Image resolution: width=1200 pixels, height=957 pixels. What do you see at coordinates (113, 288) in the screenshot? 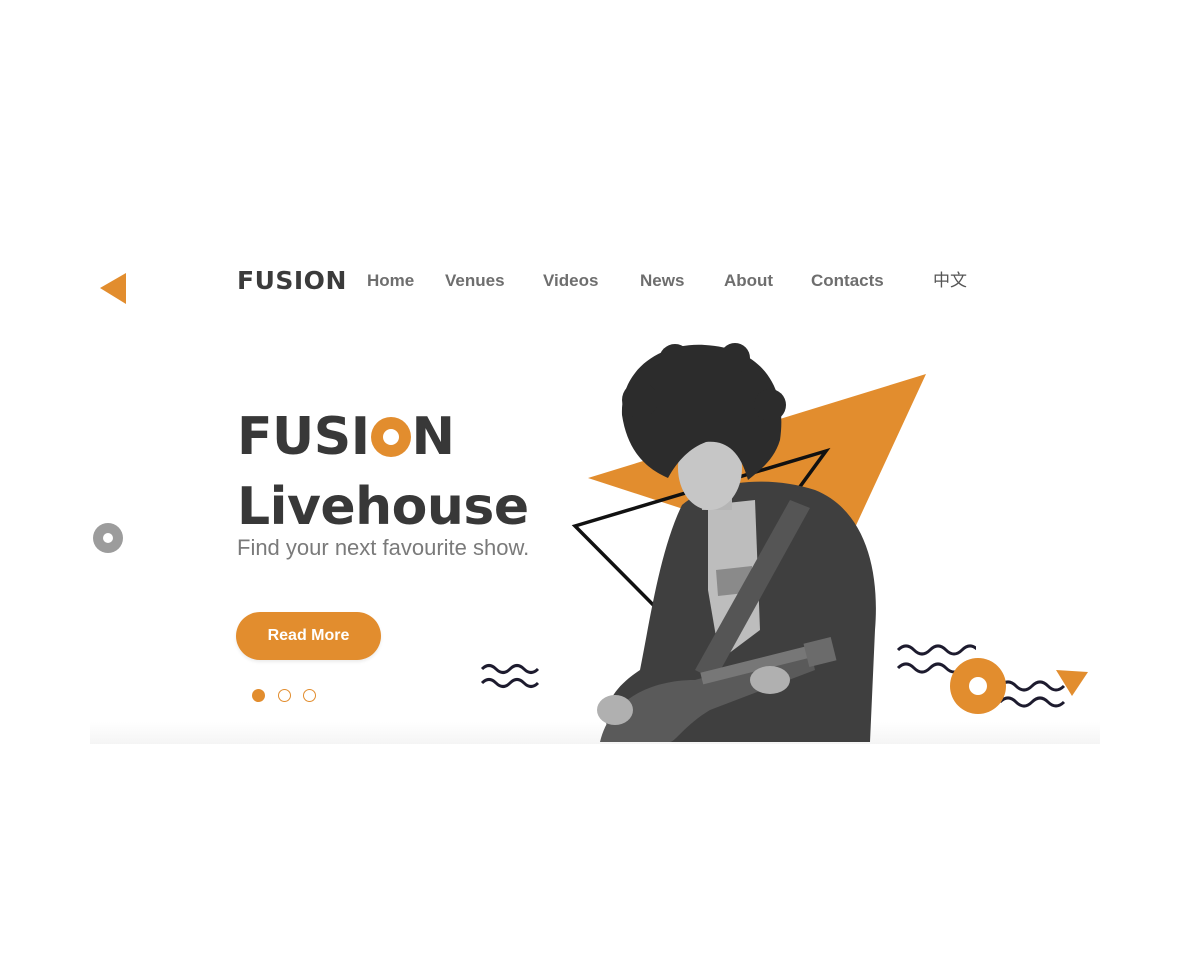
I see `triangle-left-icon` at bounding box center [113, 288].